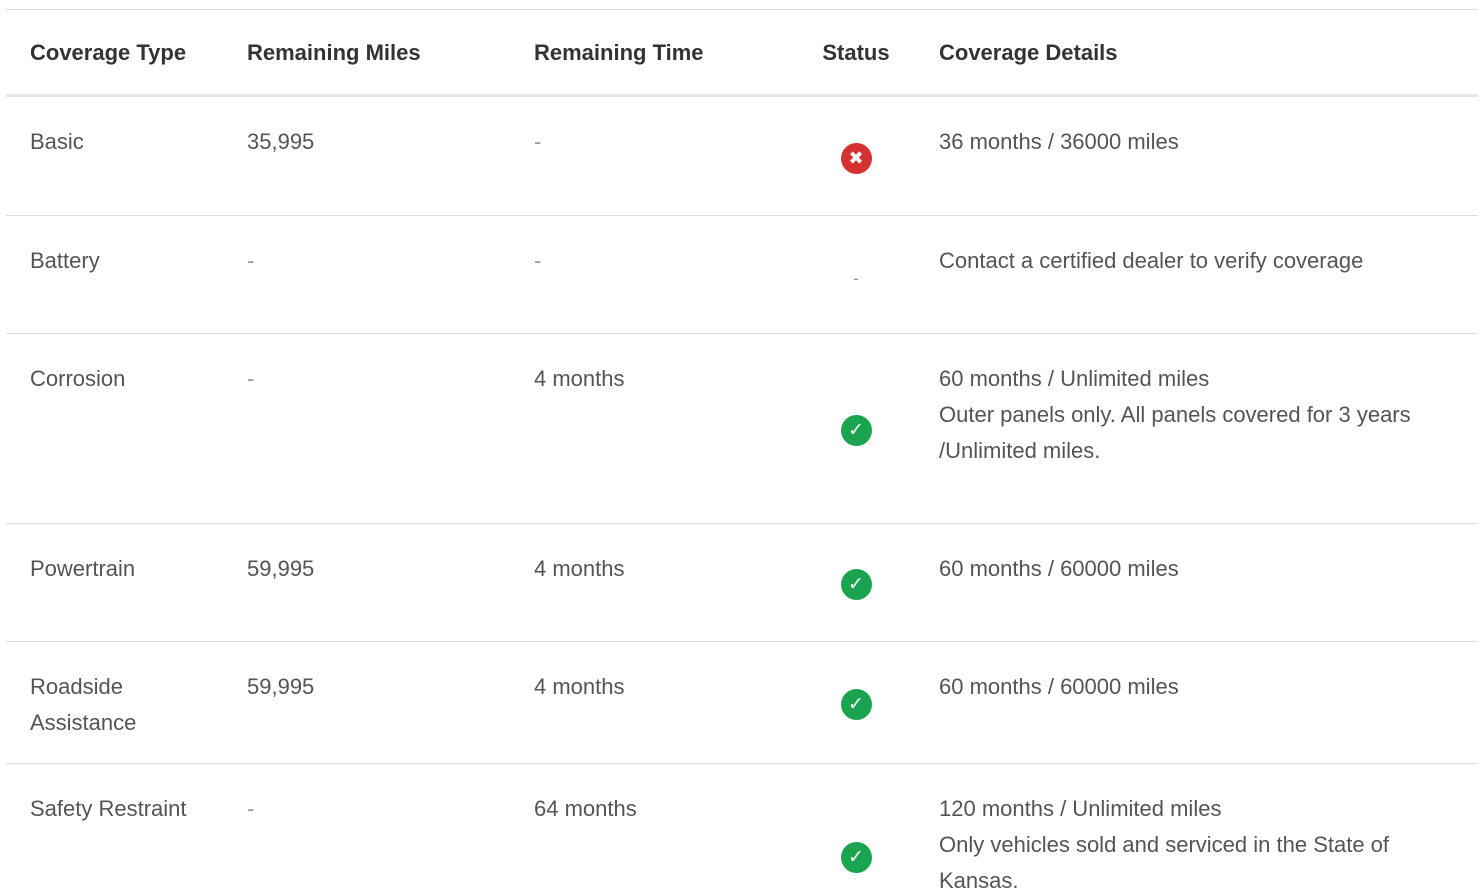  Describe the element at coordinates (108, 52) in the screenshot. I see `header-coverage-type: Coverage Type` at that location.